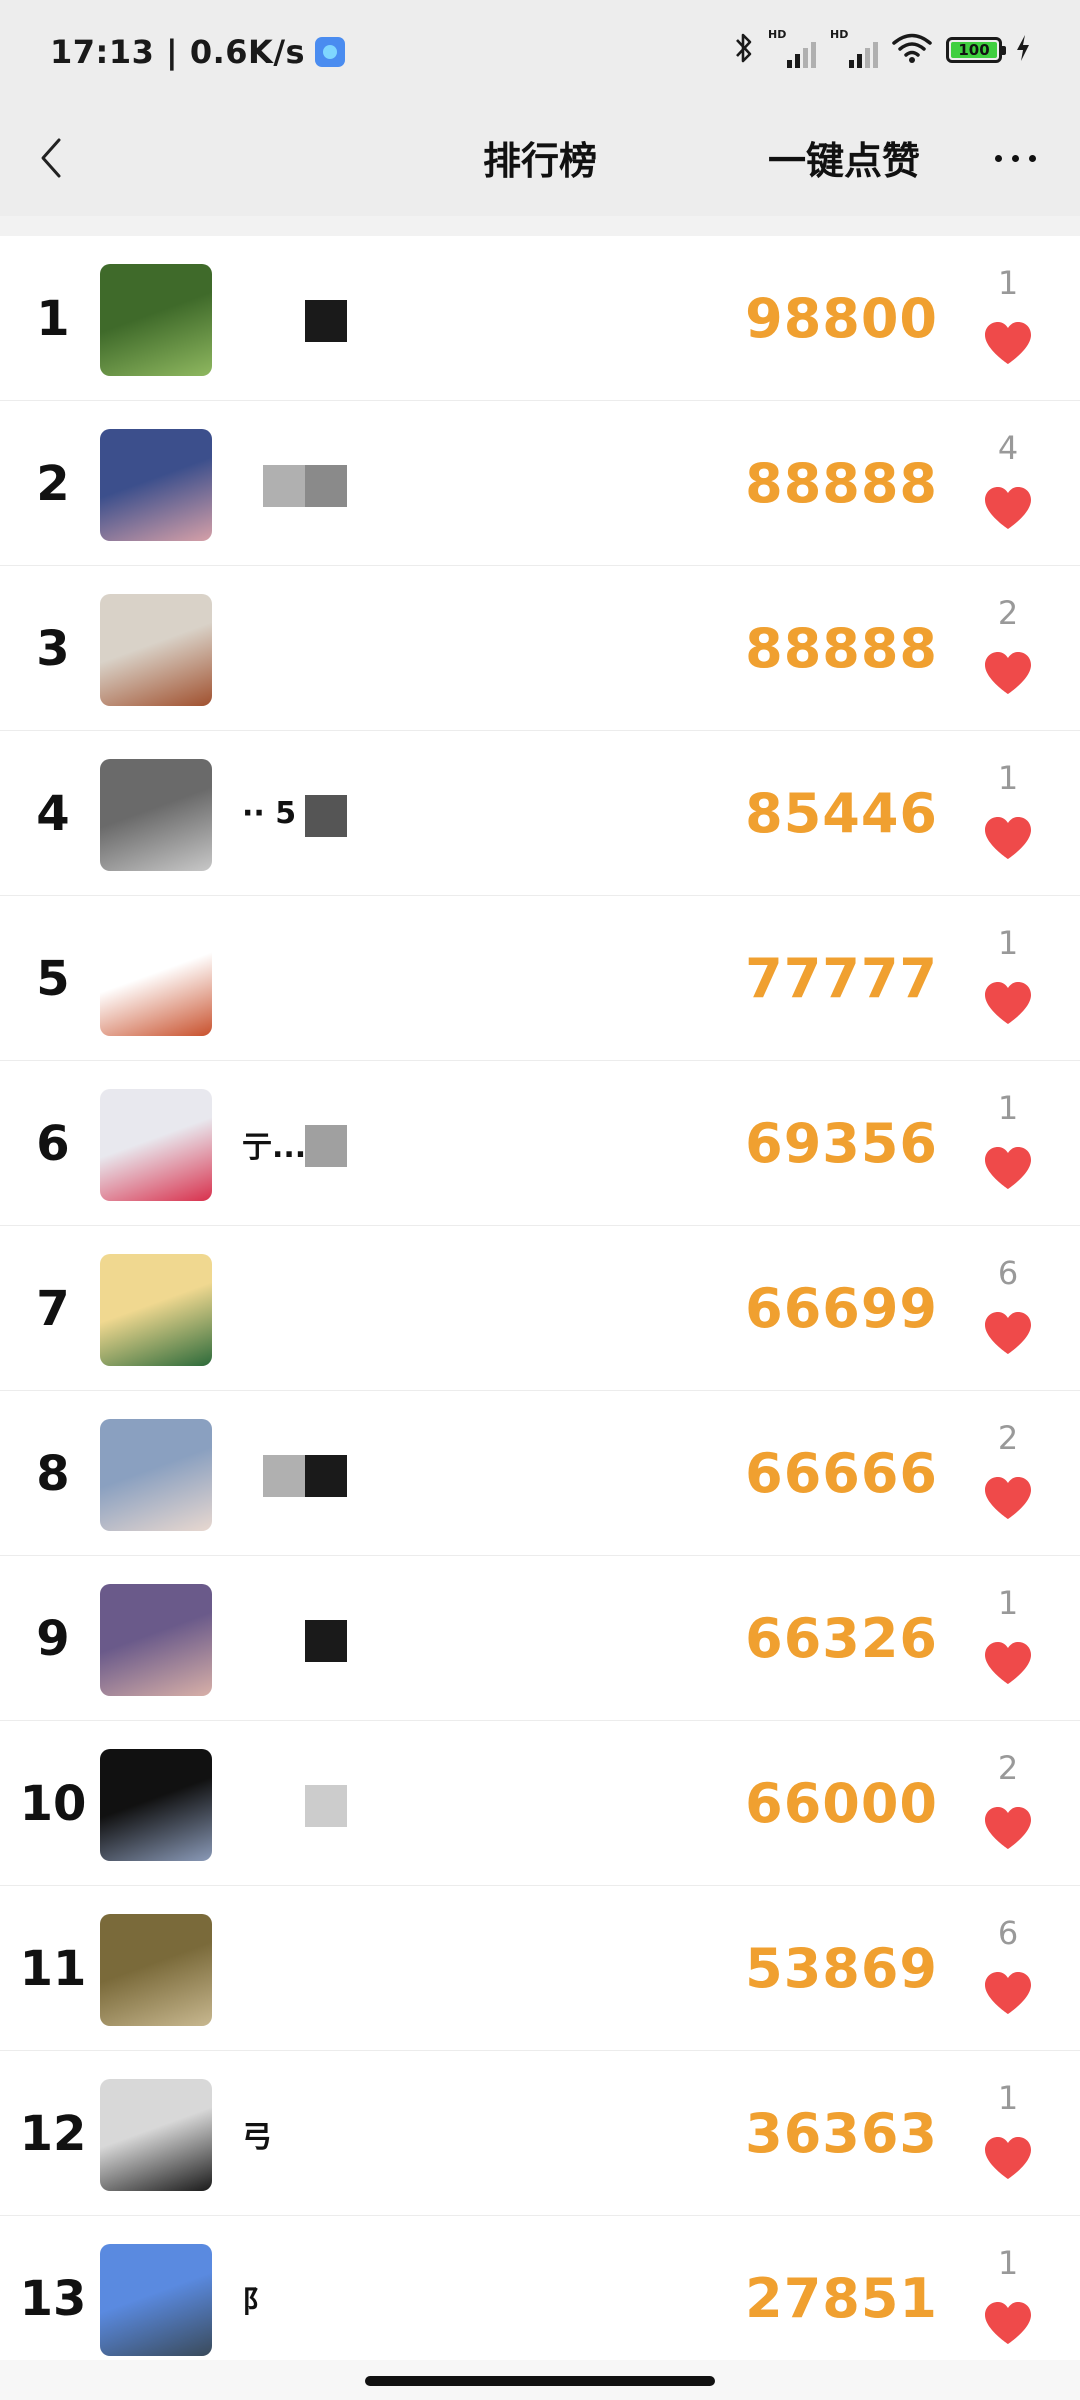  Describe the element at coordinates (178, 52) in the screenshot. I see `status-time-speed: 17:13 | 0.6K/s` at that location.